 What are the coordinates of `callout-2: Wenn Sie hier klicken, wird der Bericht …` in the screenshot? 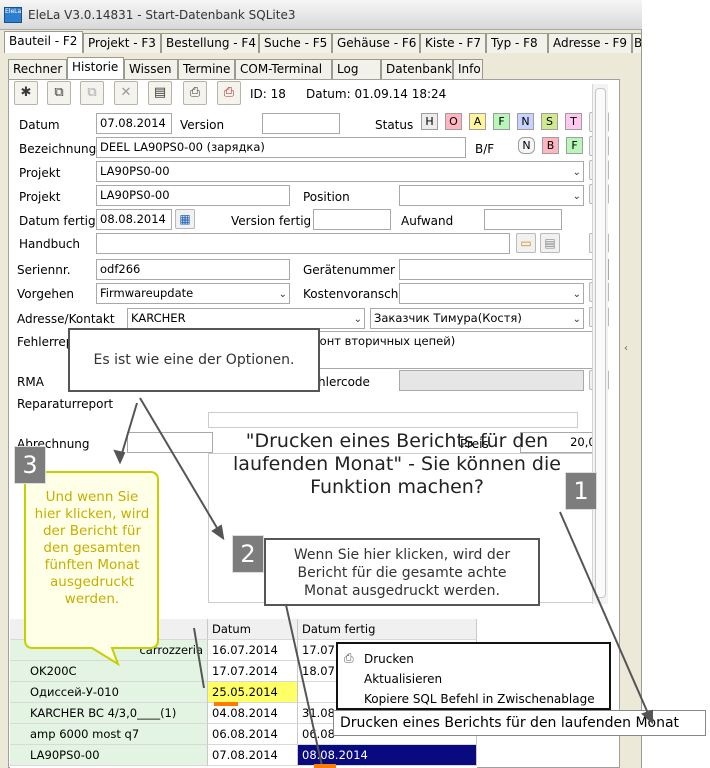 It's located at (402, 572).